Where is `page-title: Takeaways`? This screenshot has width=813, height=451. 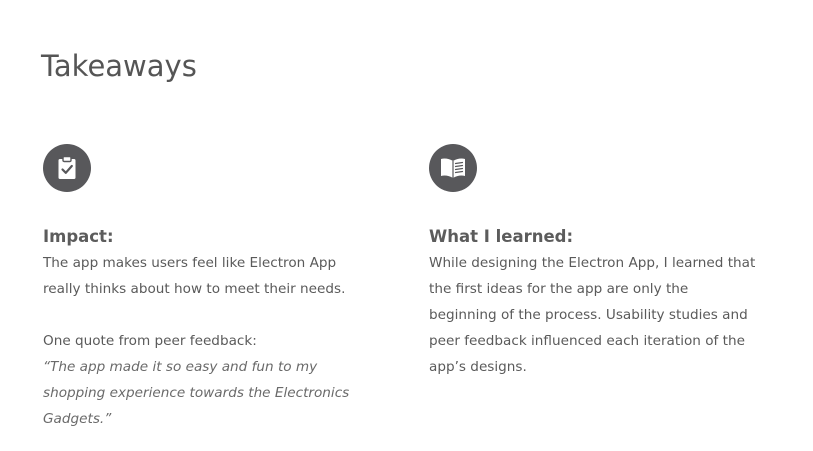
page-title: Takeaways is located at coordinates (119, 66).